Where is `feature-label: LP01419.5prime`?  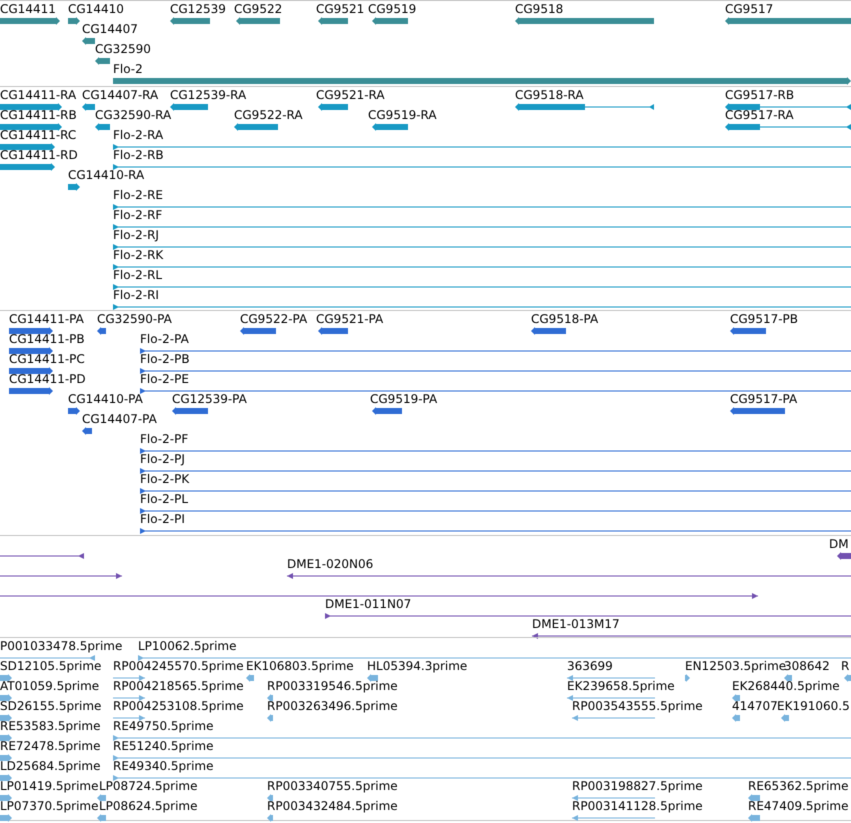
feature-label: LP01419.5prime is located at coordinates (49, 786).